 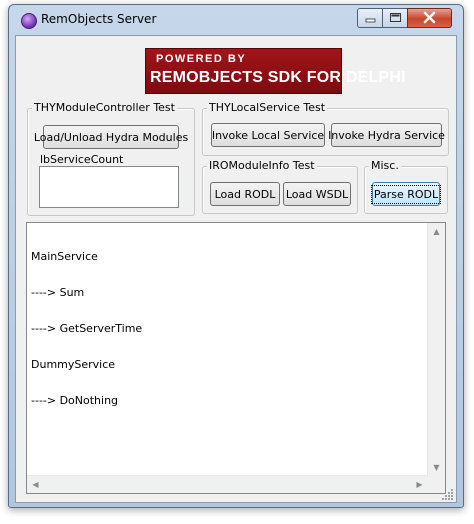 I want to click on invoke-local-service-button: Invoke Local Service, so click(x=268, y=135).